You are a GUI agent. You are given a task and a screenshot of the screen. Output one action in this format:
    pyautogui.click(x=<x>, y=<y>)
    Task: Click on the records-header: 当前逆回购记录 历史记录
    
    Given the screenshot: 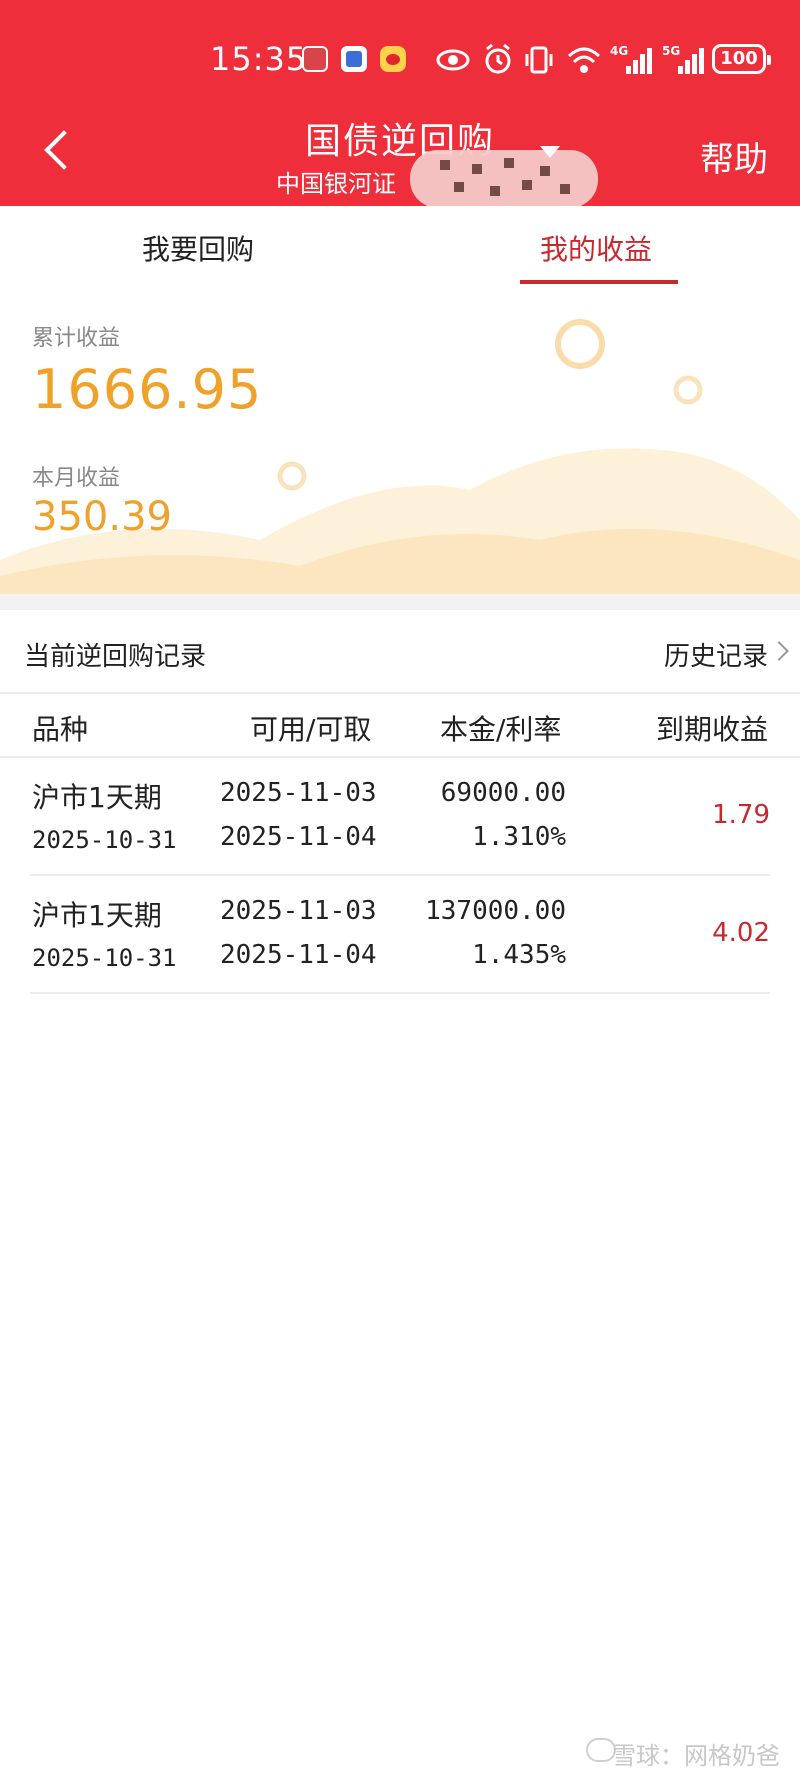 What is the action you would take?
    pyautogui.click(x=400, y=652)
    